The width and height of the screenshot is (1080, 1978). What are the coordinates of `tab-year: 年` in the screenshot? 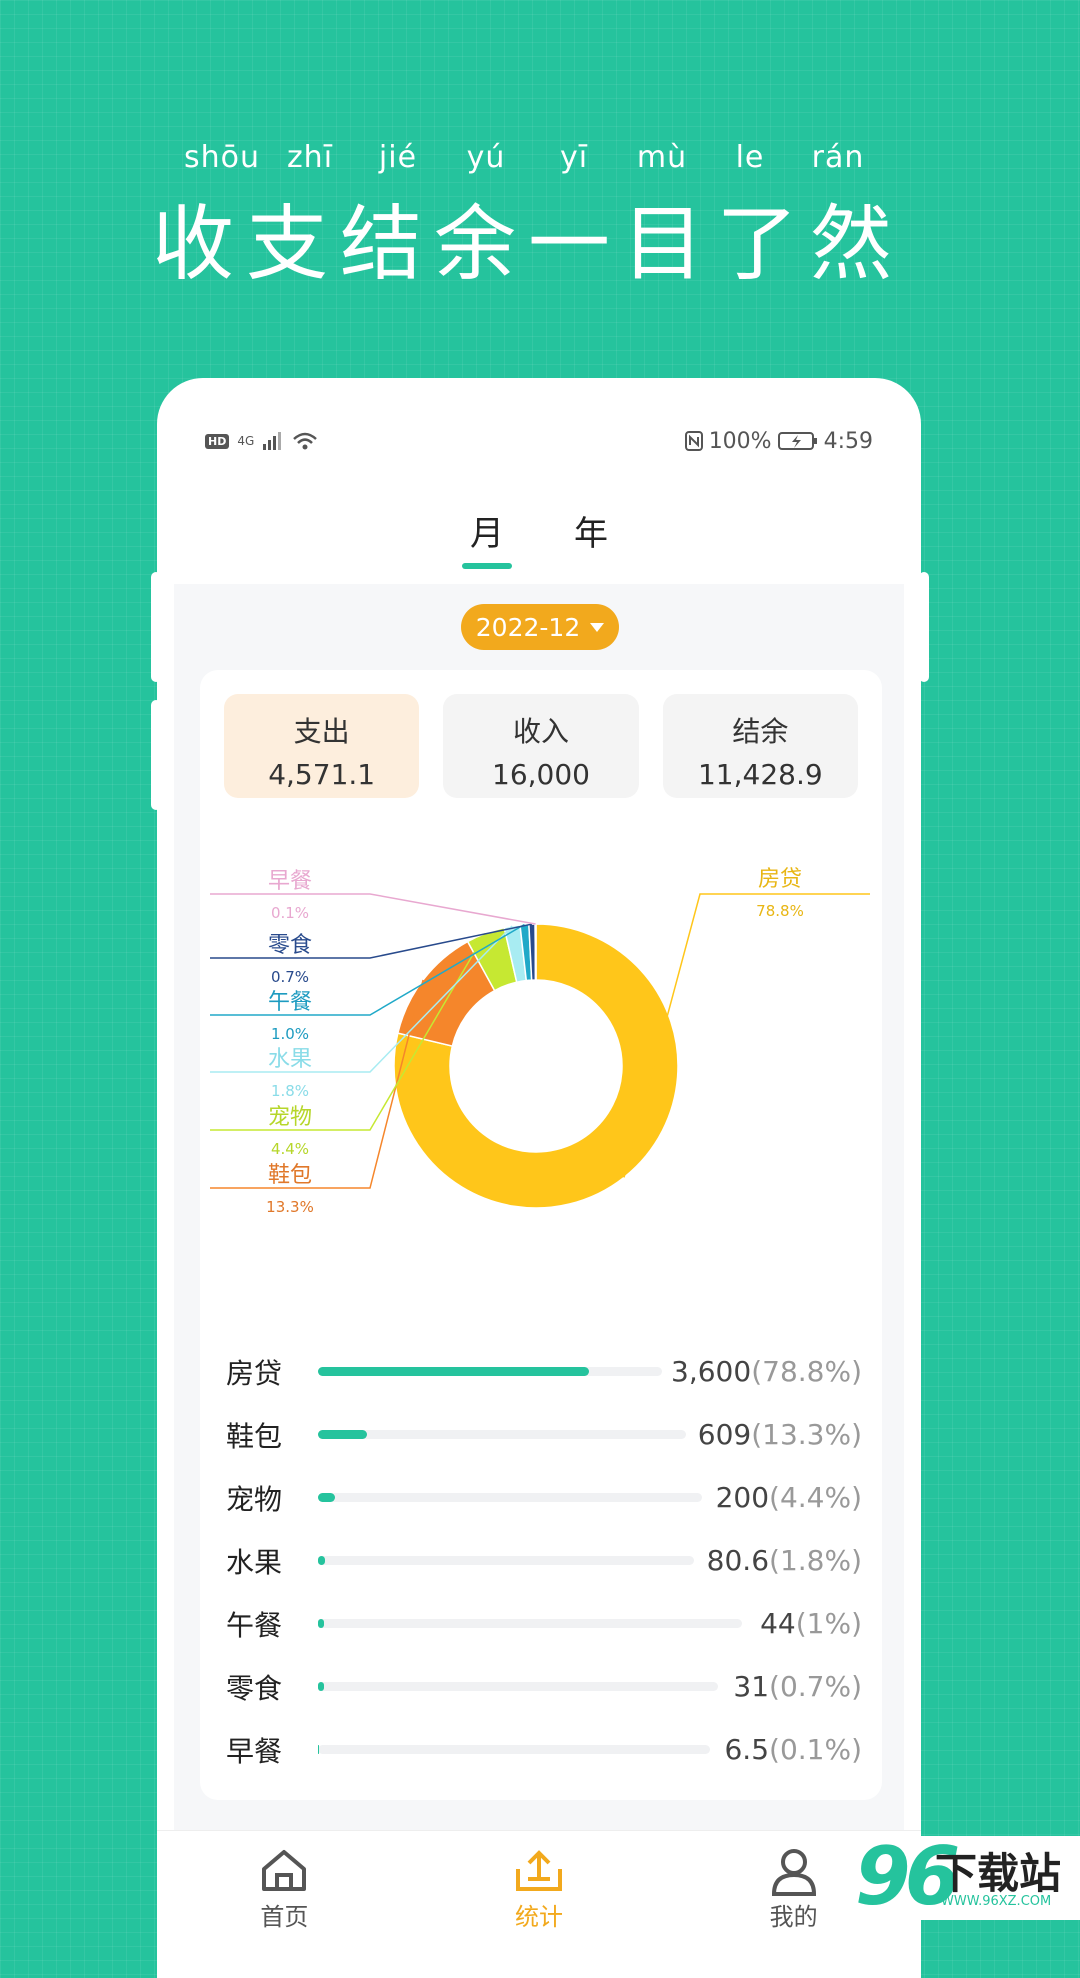 It's located at (591, 530).